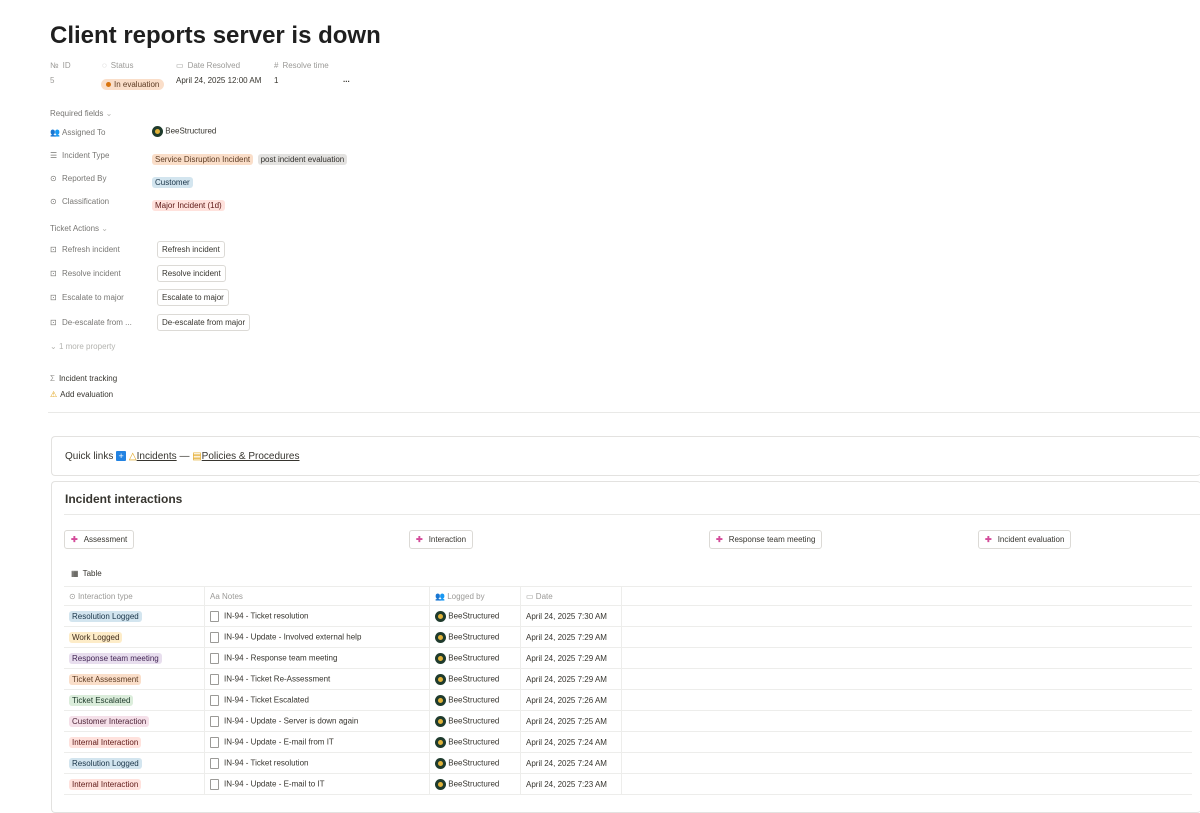  What do you see at coordinates (79, 228) in the screenshot?
I see `ticket-actions-toggle: Ticket Actions ⌄` at bounding box center [79, 228].